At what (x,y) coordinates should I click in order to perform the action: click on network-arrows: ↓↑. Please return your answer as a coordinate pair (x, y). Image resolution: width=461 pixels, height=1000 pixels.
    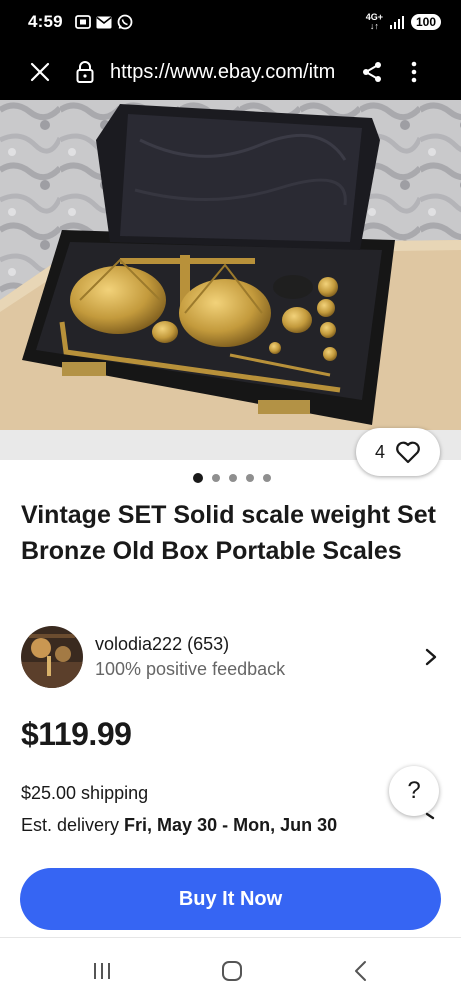
    Looking at the image, I should click on (374, 26).